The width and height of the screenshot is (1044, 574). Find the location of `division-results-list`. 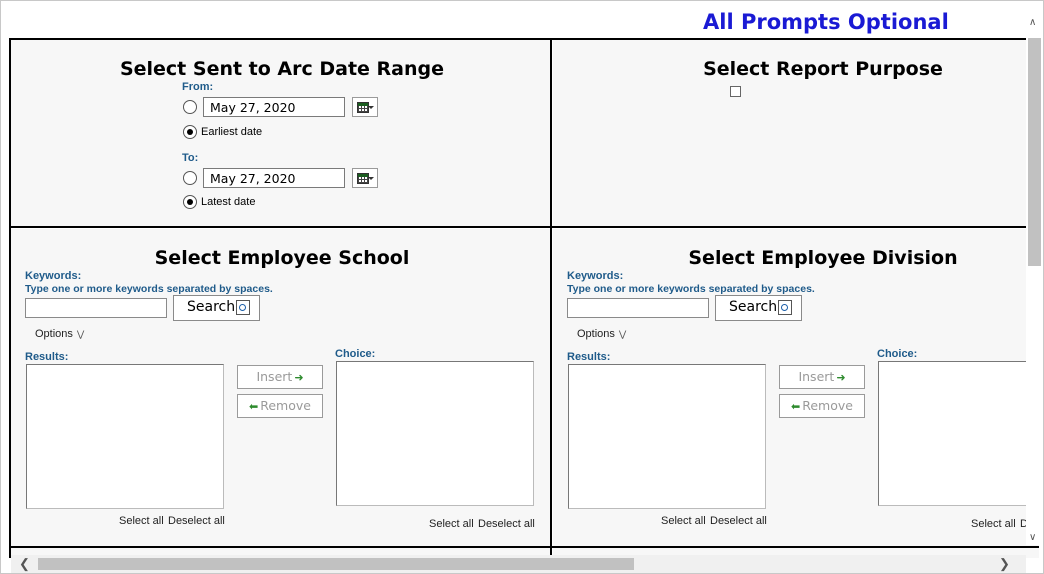

division-results-list is located at coordinates (667, 436).